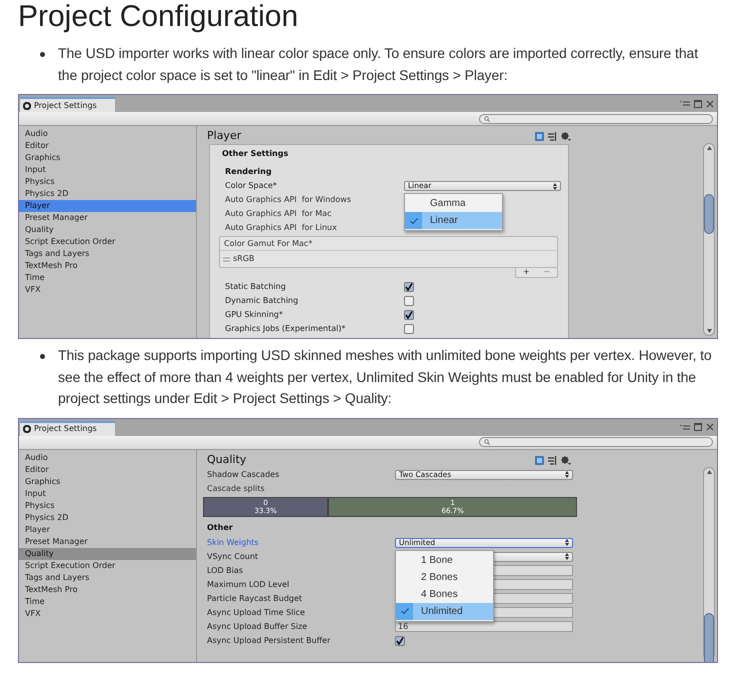 The image size is (738, 681). I want to click on setting-label: Async Upload Persistent Buffer, so click(269, 640).